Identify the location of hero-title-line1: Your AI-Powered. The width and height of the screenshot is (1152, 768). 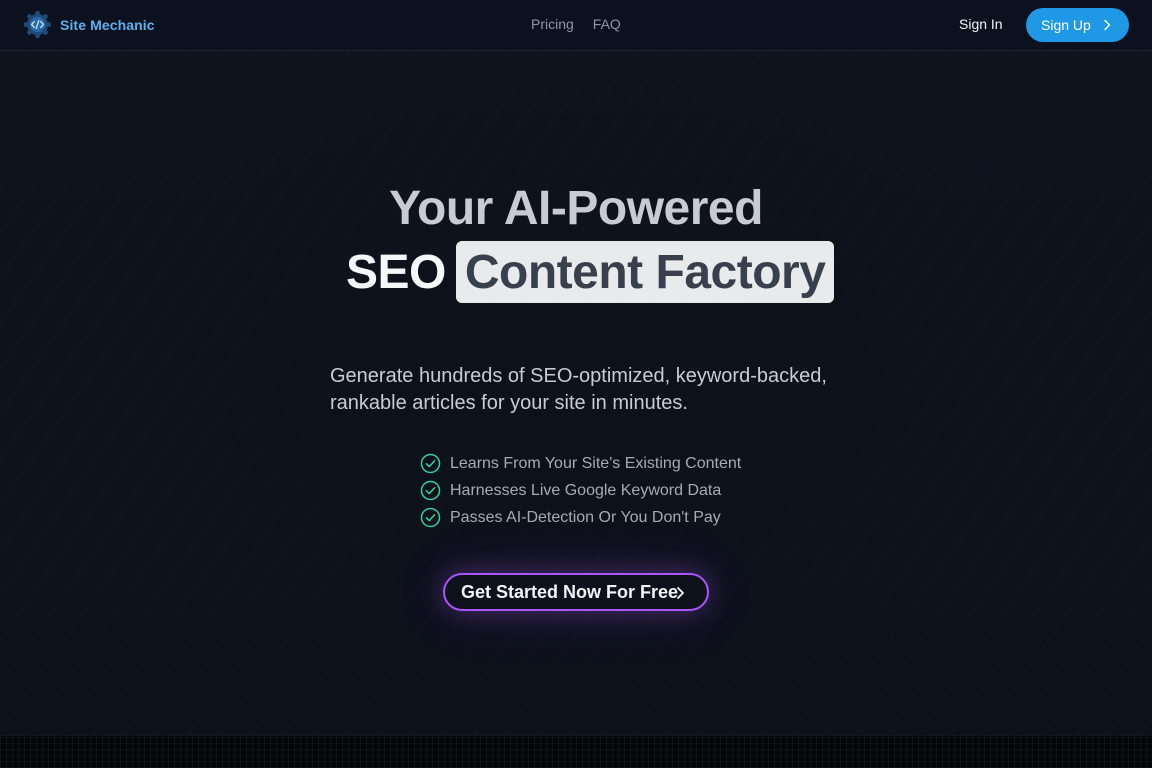
(576, 208).